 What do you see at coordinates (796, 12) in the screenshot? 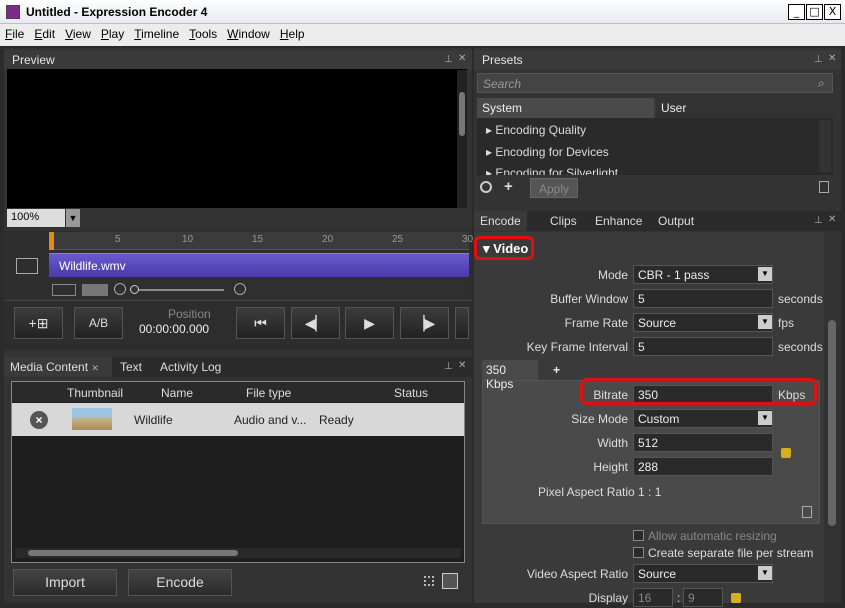
I see `minimize-button: _` at bounding box center [796, 12].